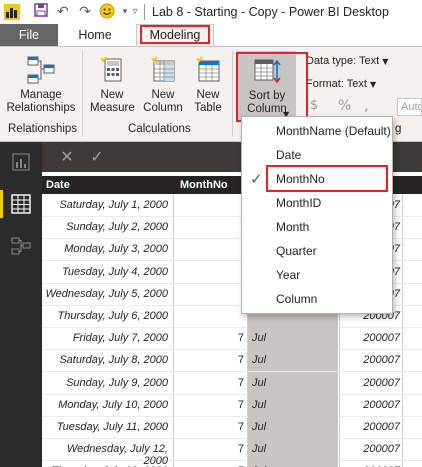  Describe the element at coordinates (41, 101) in the screenshot. I see `manage-relationships-label: Manage Relationships` at that location.